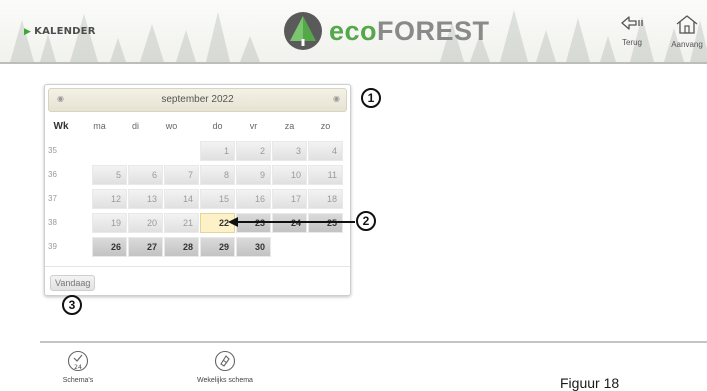  Describe the element at coordinates (217, 151) in the screenshot. I see `day-cell: 1` at that location.